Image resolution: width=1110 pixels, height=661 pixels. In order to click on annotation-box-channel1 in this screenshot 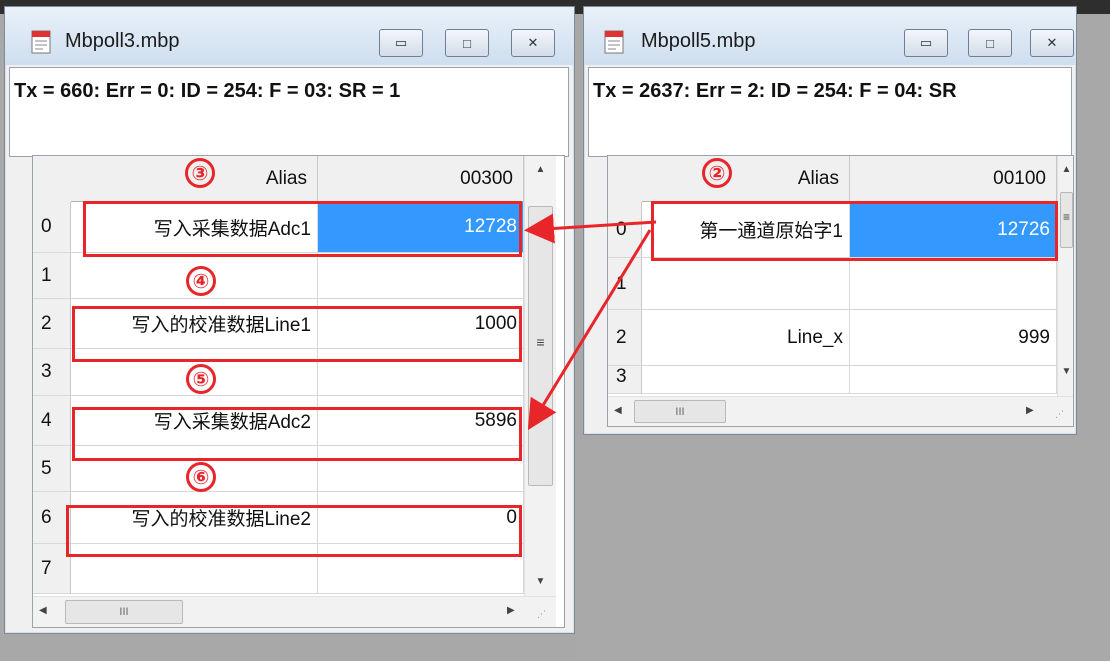, I will do `click(854, 231)`.